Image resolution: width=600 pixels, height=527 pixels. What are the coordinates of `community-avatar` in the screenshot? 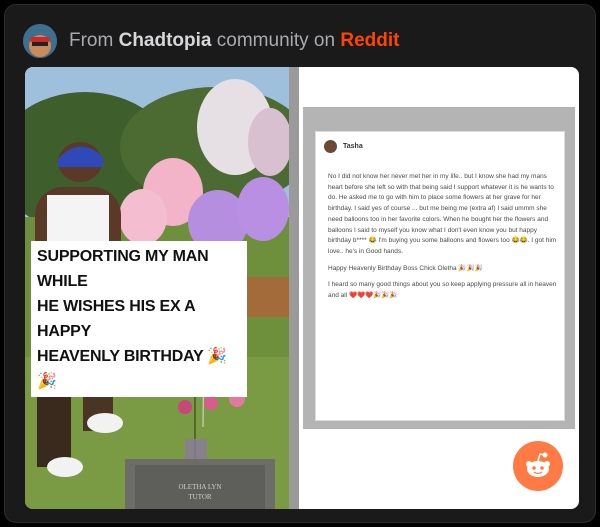 It's located at (40, 41).